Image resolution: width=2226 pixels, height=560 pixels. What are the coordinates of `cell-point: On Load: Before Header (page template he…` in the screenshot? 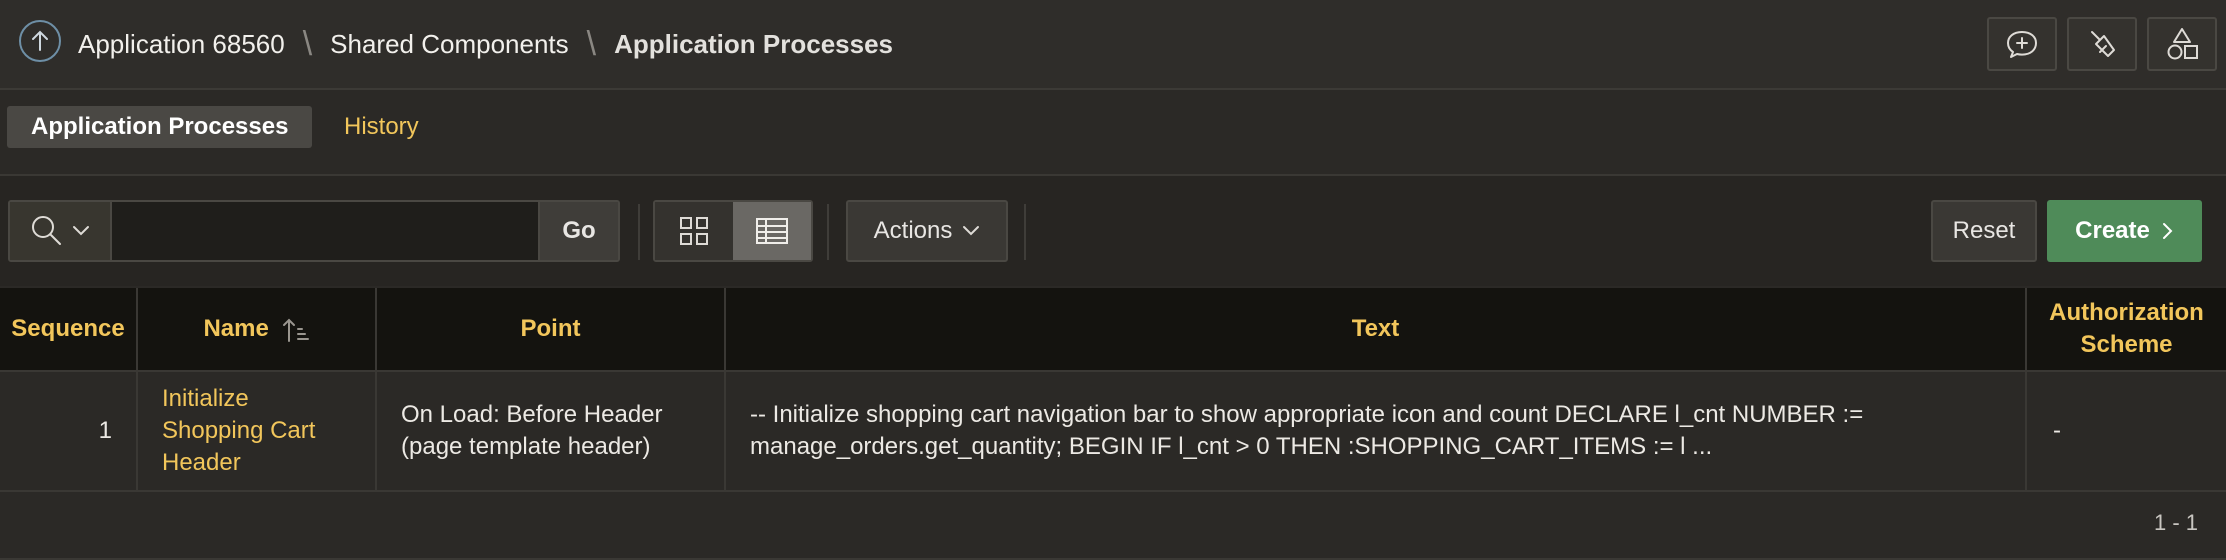 It's located at (551, 431).